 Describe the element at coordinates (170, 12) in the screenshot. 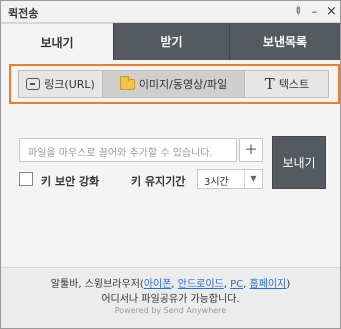

I see `title-bar: 퀵전송 ✎ – ×` at that location.